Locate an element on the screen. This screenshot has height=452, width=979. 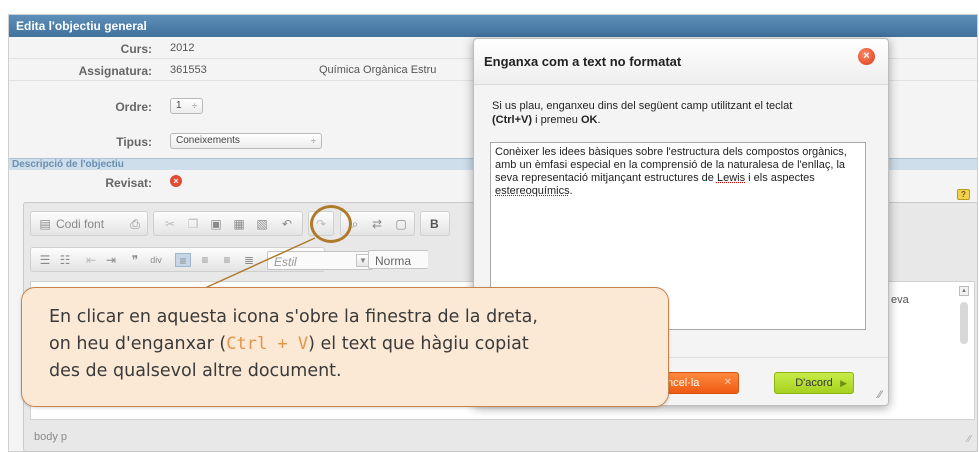
preview-icon: ⎙ is located at coordinates (135, 224).